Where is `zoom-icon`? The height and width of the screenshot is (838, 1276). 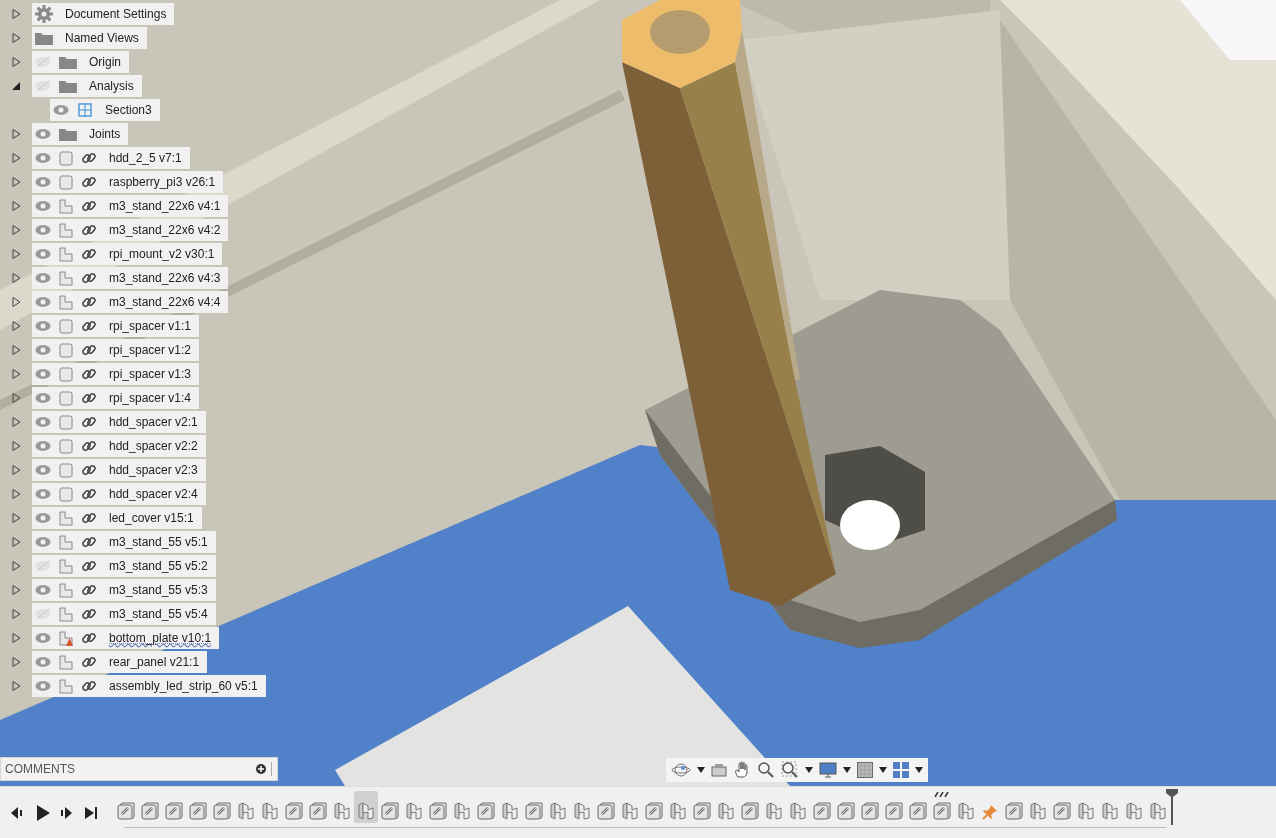
zoom-icon is located at coordinates (766, 770).